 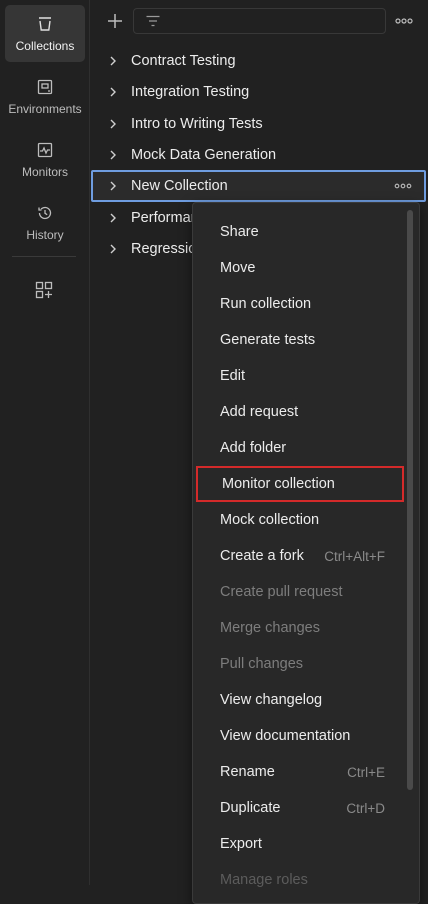 I want to click on menu-item-label: Manage roles, so click(x=264, y=880).